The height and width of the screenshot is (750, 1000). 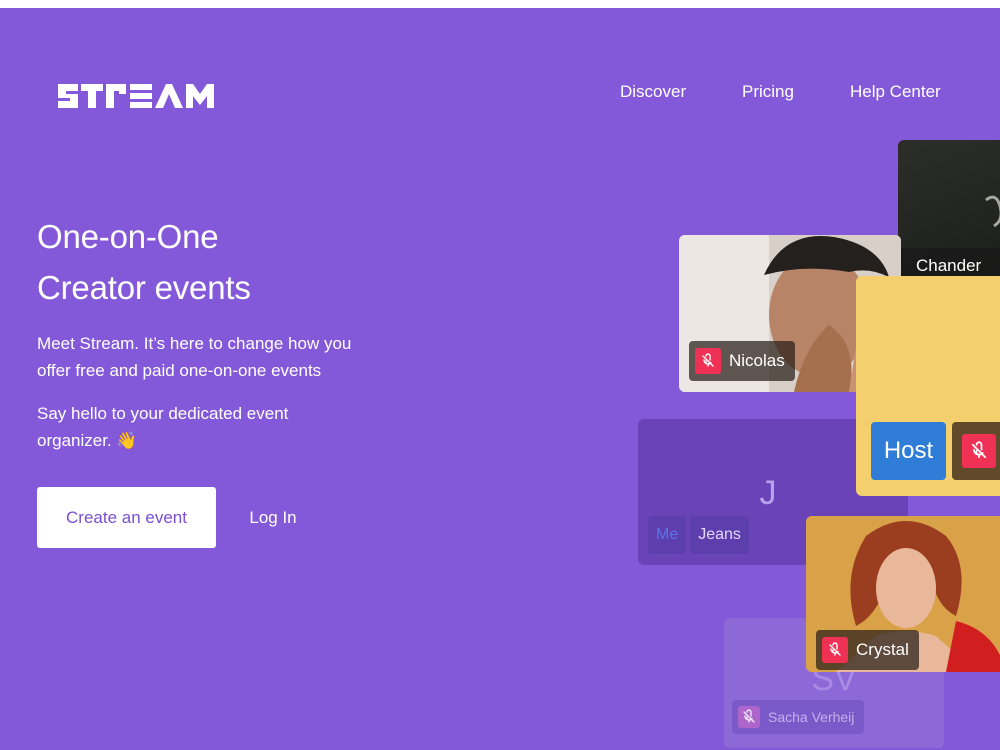 What do you see at coordinates (757, 360) in the screenshot?
I see `participant-name: Nicolas` at bounding box center [757, 360].